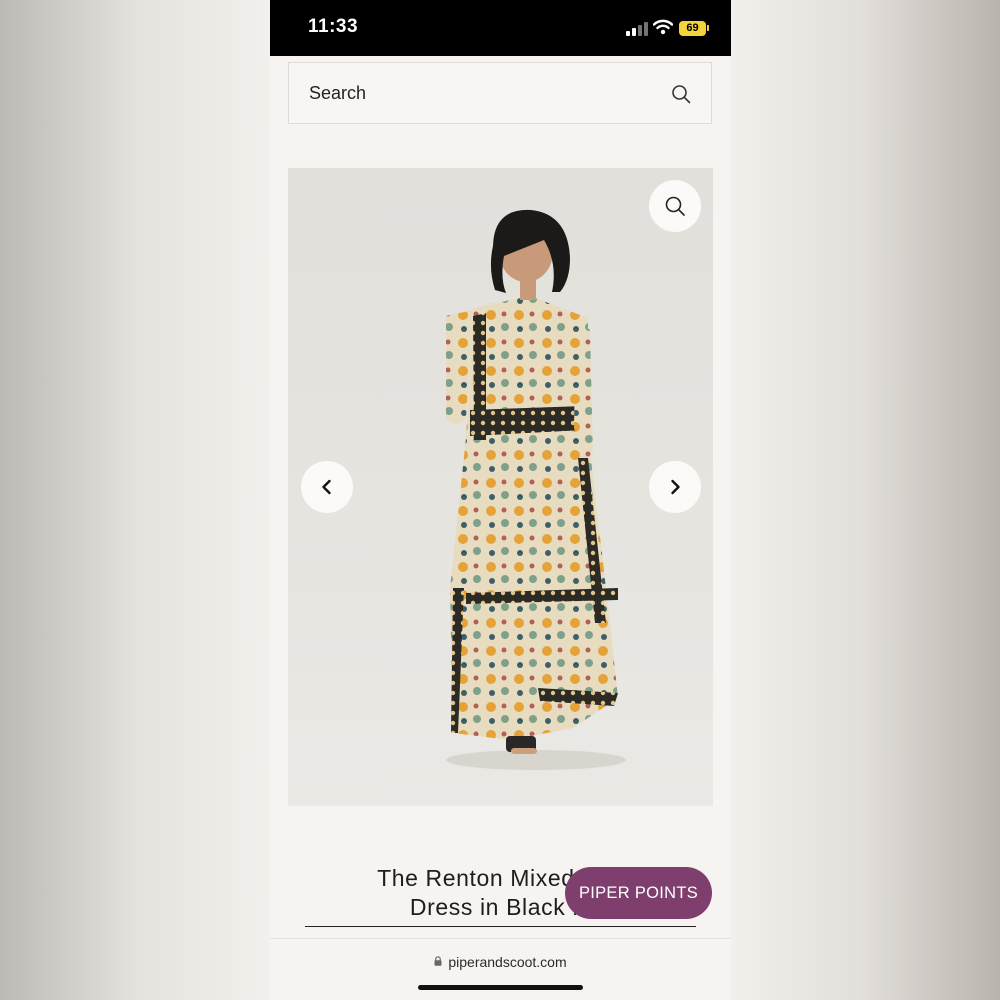 The width and height of the screenshot is (1000, 1000). I want to click on url-text: piperandscoot.com, so click(507, 962).